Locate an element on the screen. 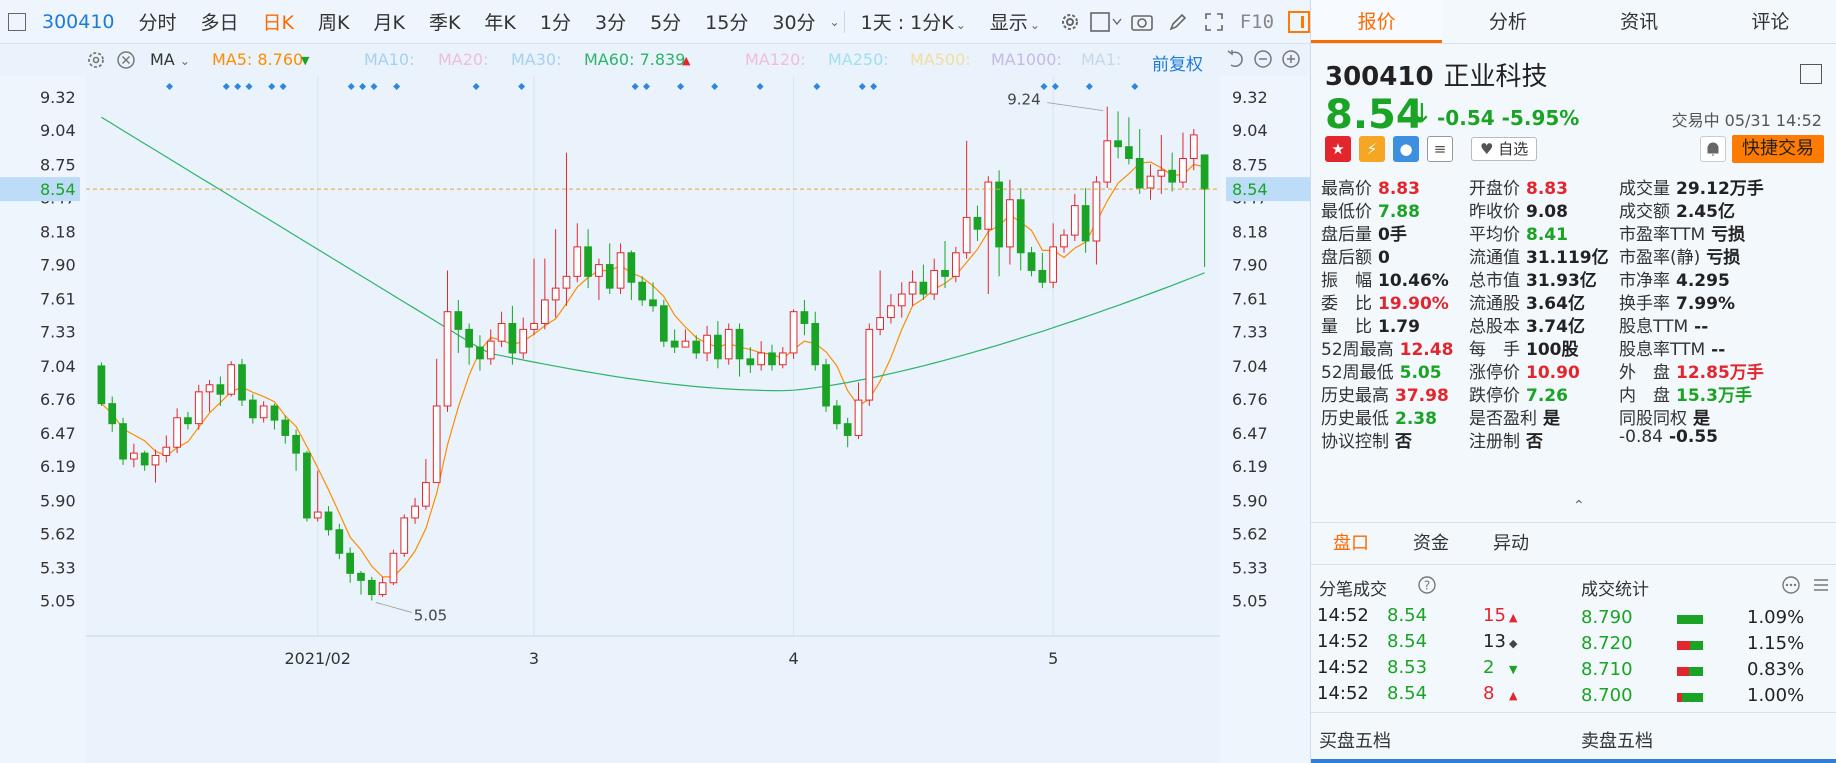 Image resolution: width=1836 pixels, height=763 pixels. period-tab-weekly: 周K is located at coordinates (333, 21).